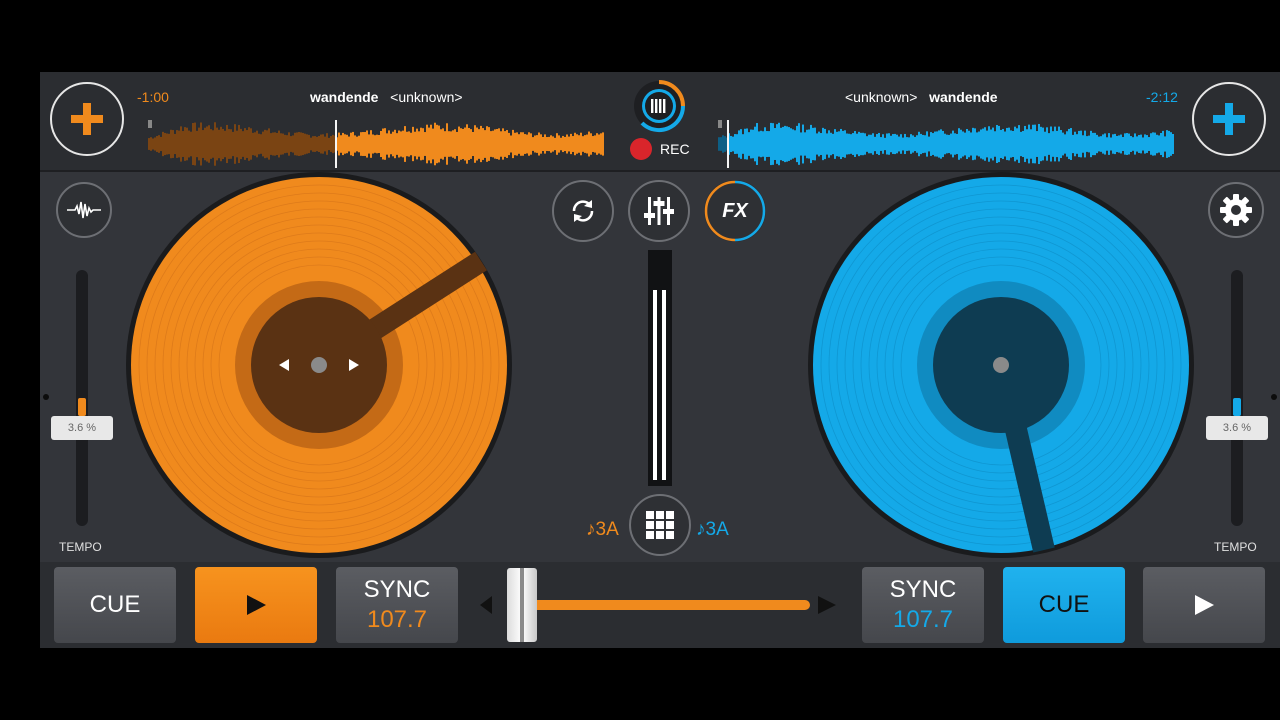 Image resolution: width=1280 pixels, height=720 pixels. I want to click on crossfader-track, so click(659, 605).